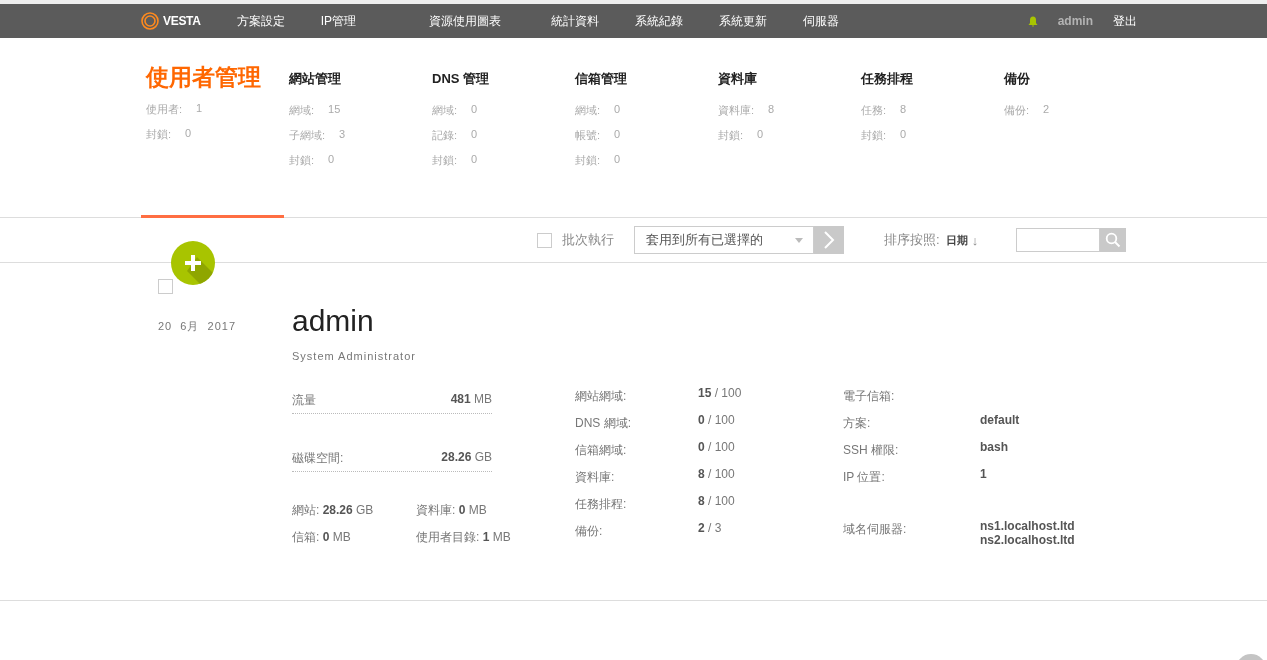 This screenshot has height=660, width=1267. I want to click on nav-link: 系統紀錄, so click(676, 21).